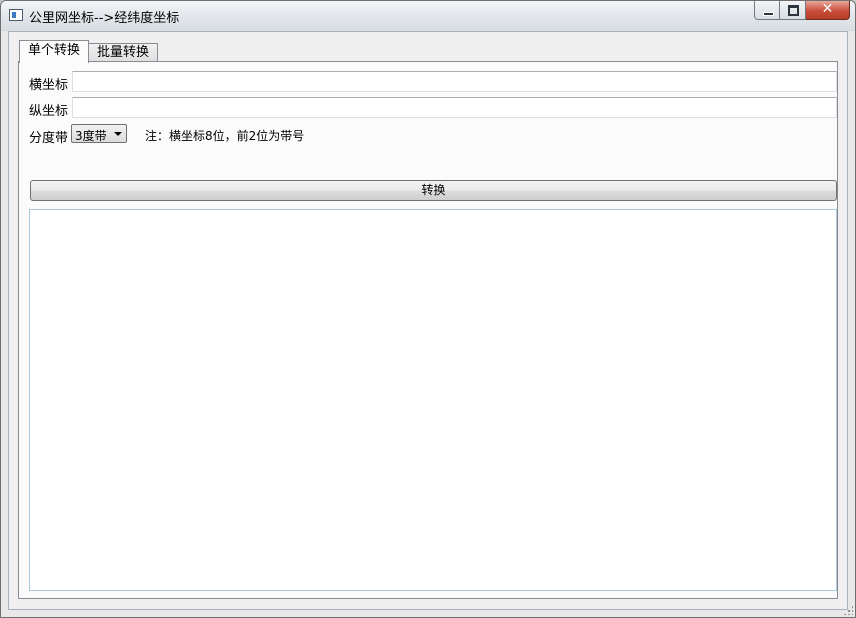 Image resolution: width=856 pixels, height=618 pixels. I want to click on maximize-button, so click(793, 10).